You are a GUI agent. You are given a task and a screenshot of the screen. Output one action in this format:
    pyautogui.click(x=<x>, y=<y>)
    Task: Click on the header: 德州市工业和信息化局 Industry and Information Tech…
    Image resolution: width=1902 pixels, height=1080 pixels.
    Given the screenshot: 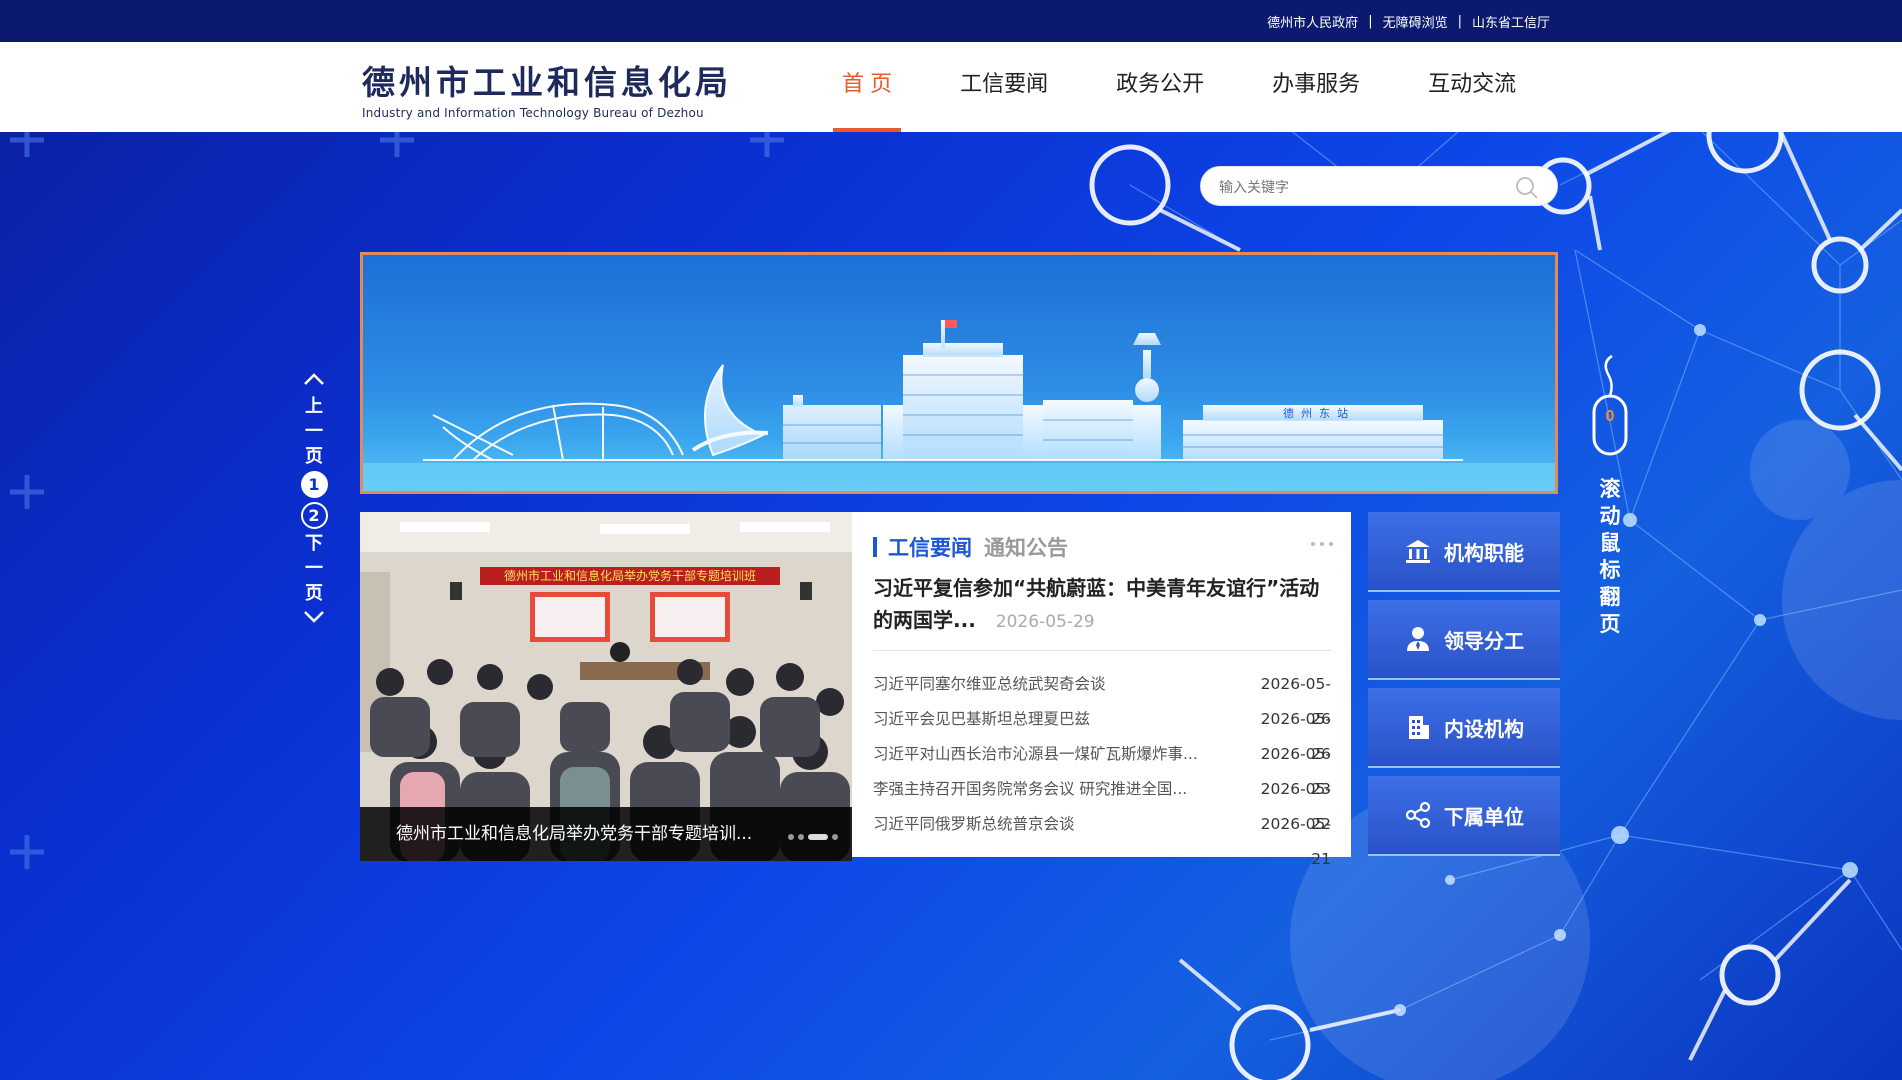 What is the action you would take?
    pyautogui.click(x=951, y=87)
    